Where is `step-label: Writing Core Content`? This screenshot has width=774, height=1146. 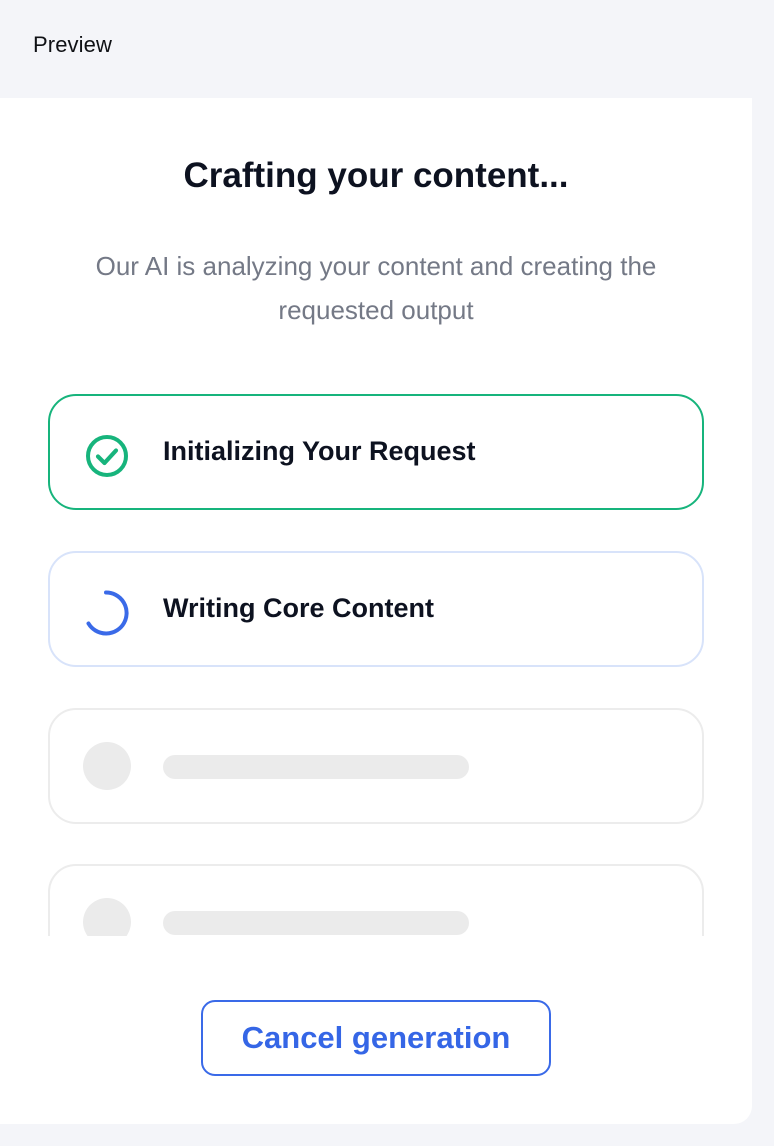
step-label: Writing Core Content is located at coordinates (298, 608).